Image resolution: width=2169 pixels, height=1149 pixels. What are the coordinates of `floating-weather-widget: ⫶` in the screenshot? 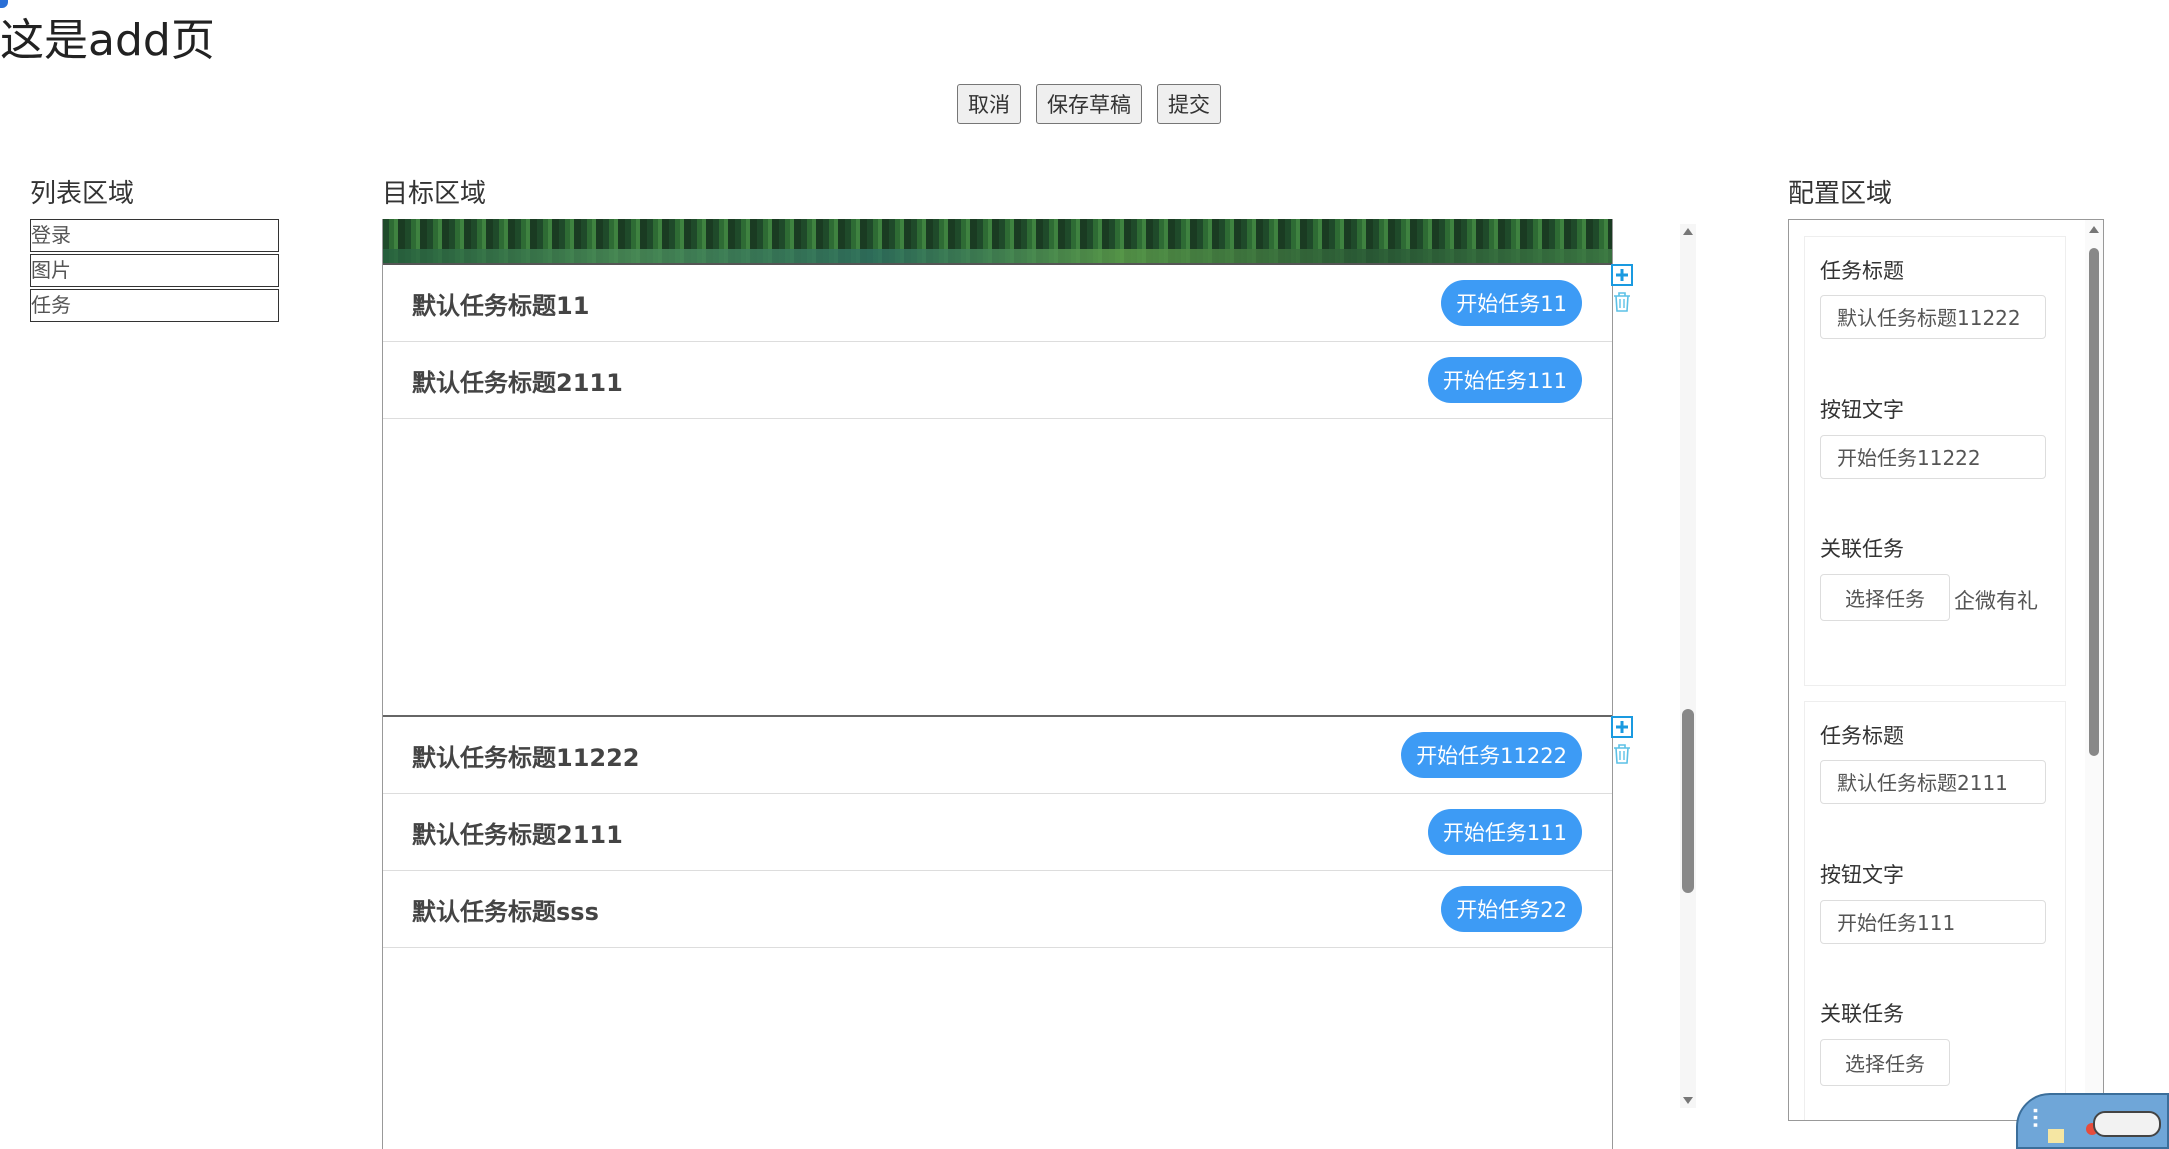 It's located at (2092, 1121).